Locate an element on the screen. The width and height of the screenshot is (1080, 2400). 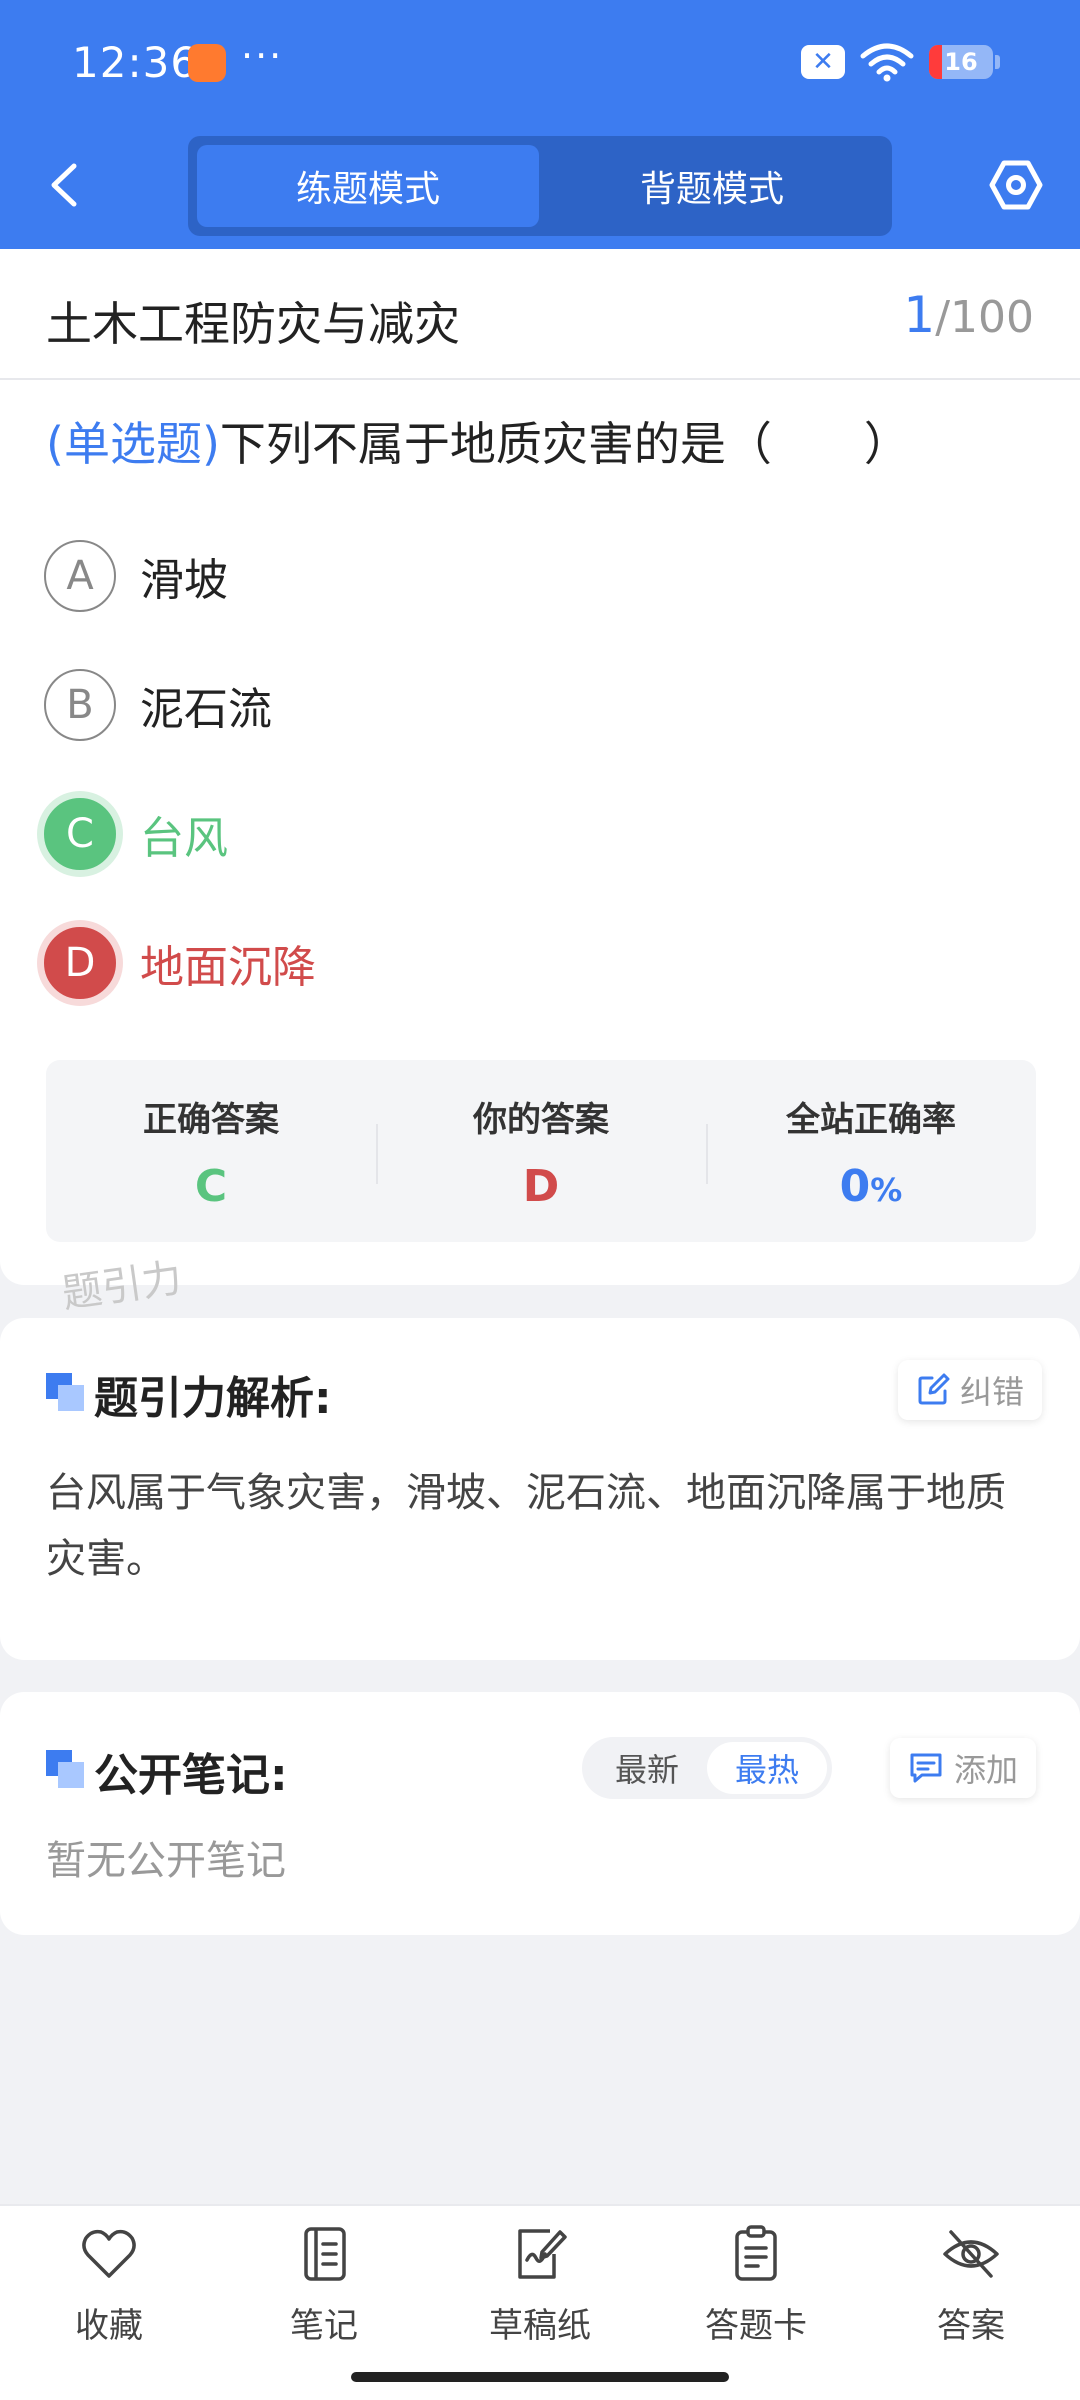
question-text: 下列不属于地质灾害的是（ ） is located at coordinates (564, 444).